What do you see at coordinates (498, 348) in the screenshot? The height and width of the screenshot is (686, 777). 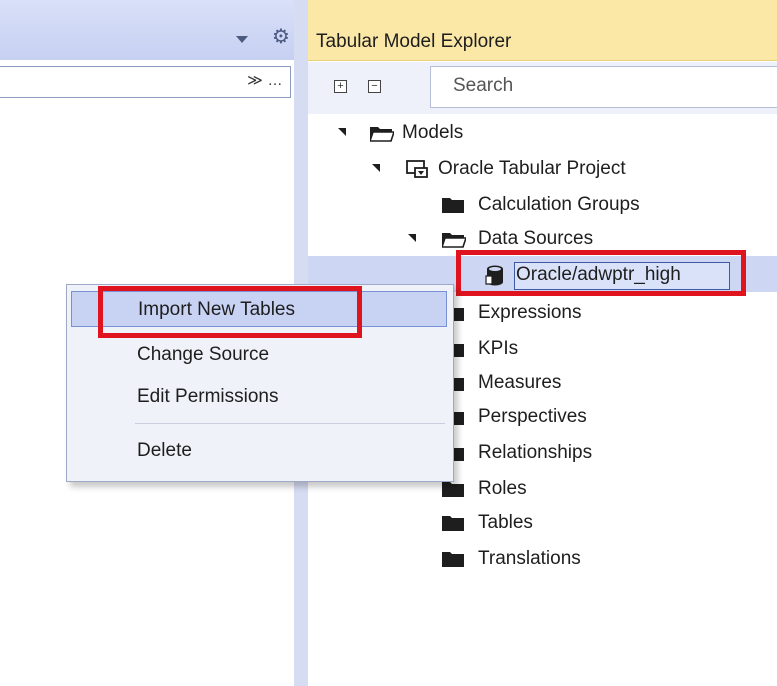 I see `tree-item-label: KPIs` at bounding box center [498, 348].